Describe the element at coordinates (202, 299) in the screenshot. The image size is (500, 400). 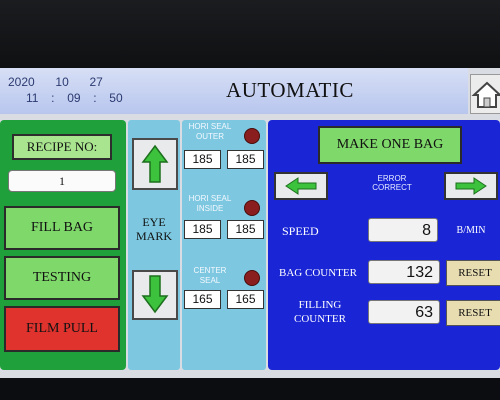
I see `center-seal-actual: 165` at that location.